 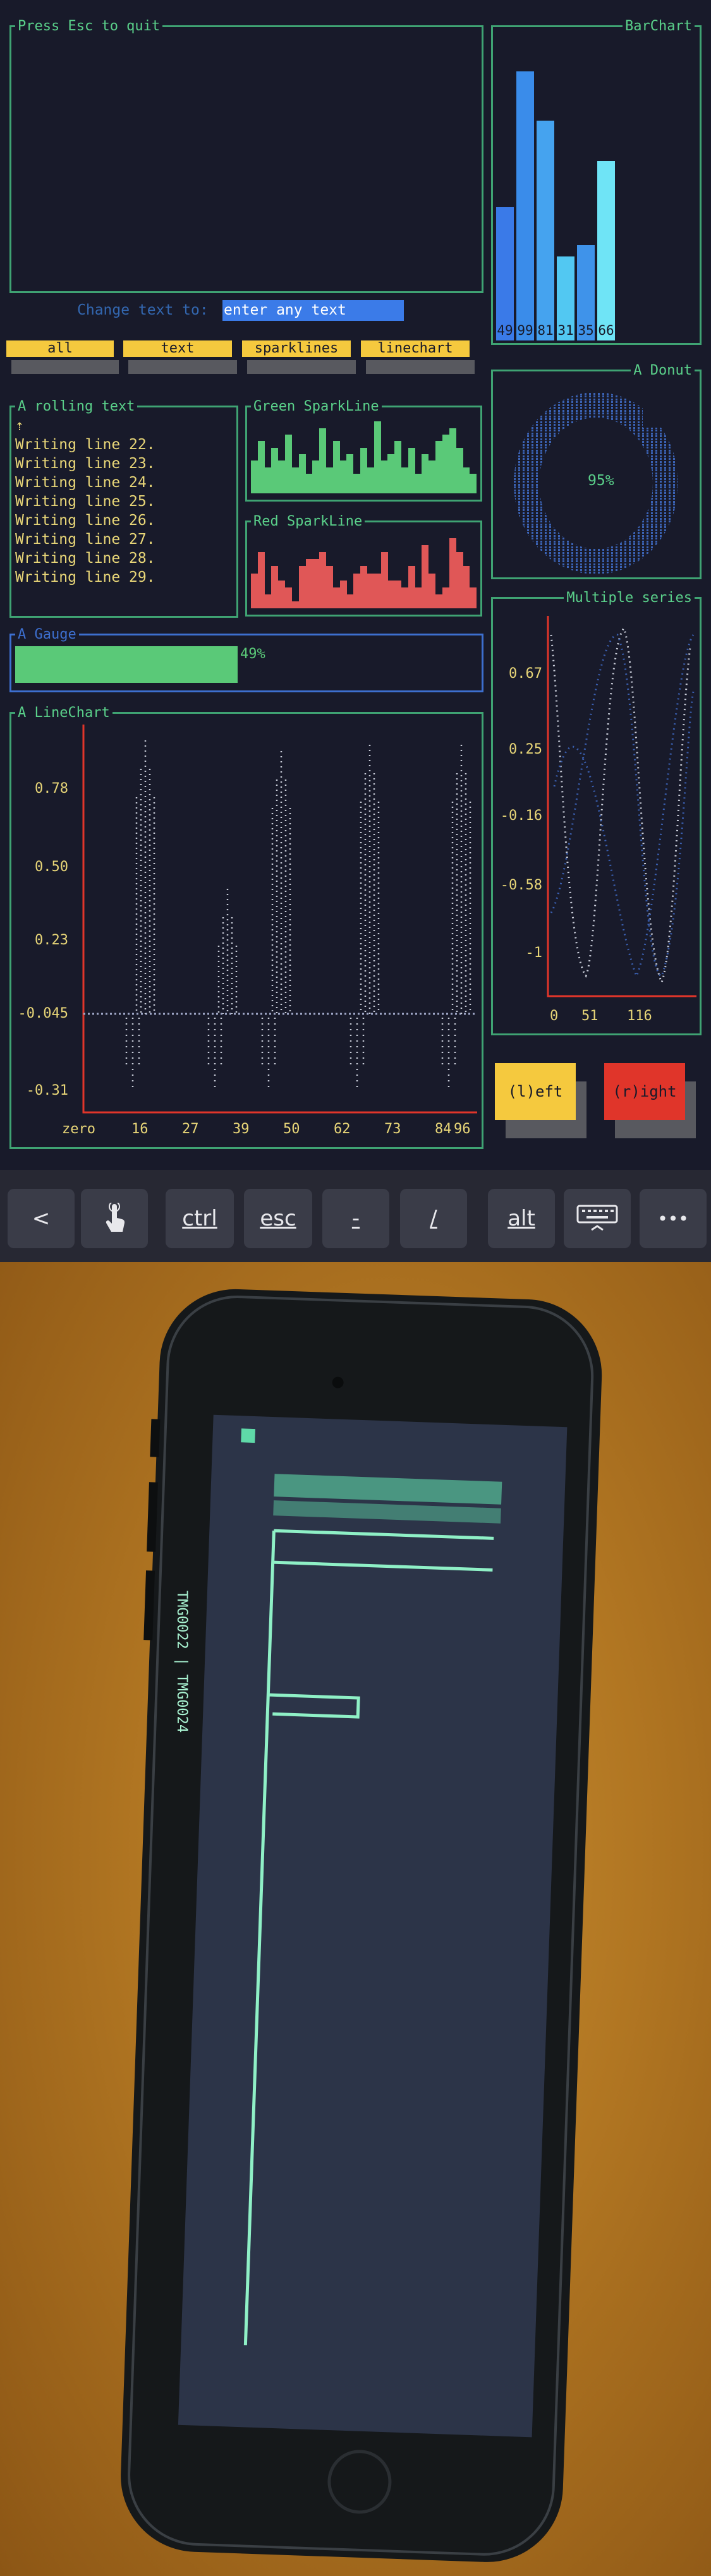 What do you see at coordinates (85, 501) in the screenshot?
I see `rolling-text-line: Writing line 25.` at bounding box center [85, 501].